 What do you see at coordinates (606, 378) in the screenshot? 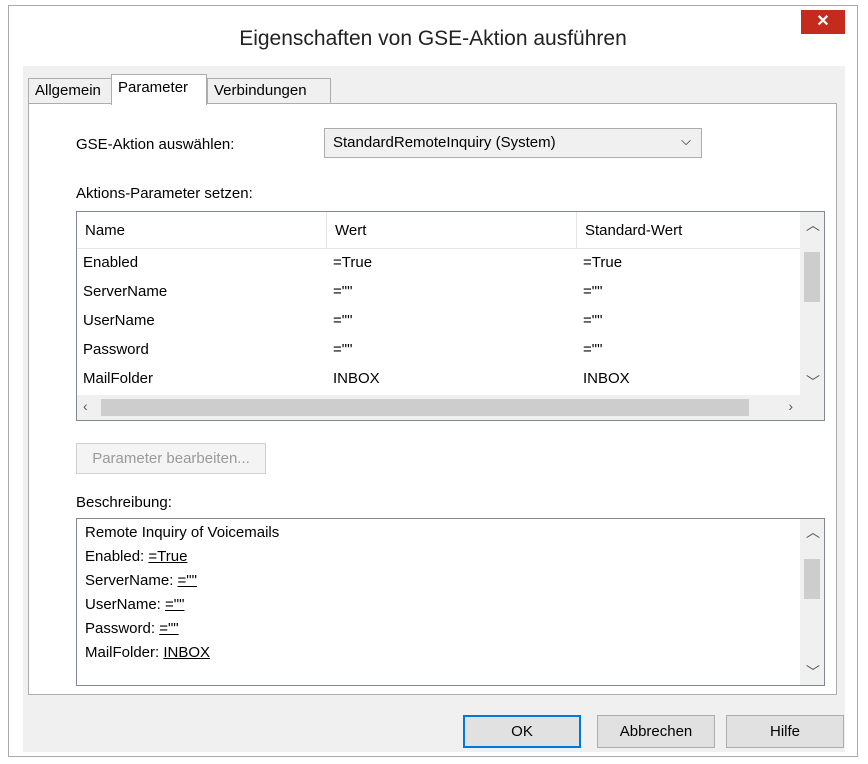
I see `cell-default: INBOX` at bounding box center [606, 378].